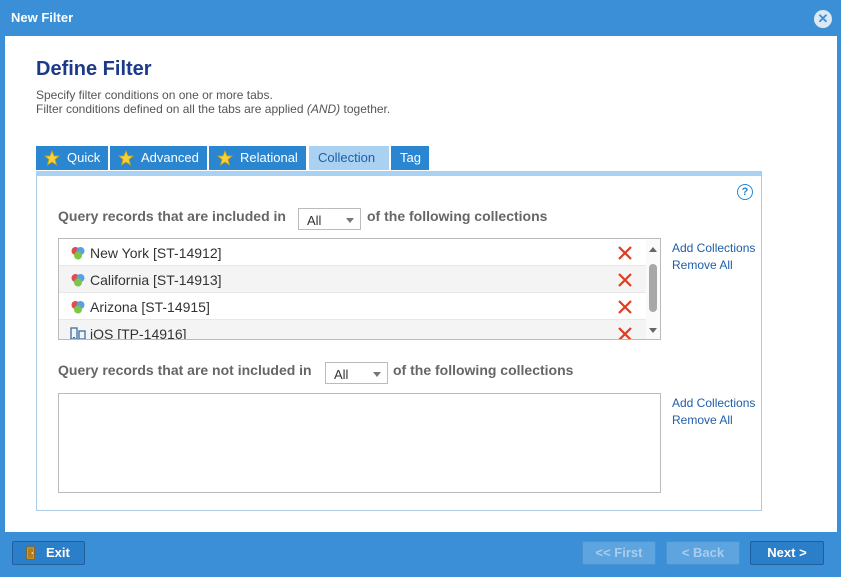 The height and width of the screenshot is (577, 841). Describe the element at coordinates (42, 17) in the screenshot. I see `window-title: New Filter` at that location.